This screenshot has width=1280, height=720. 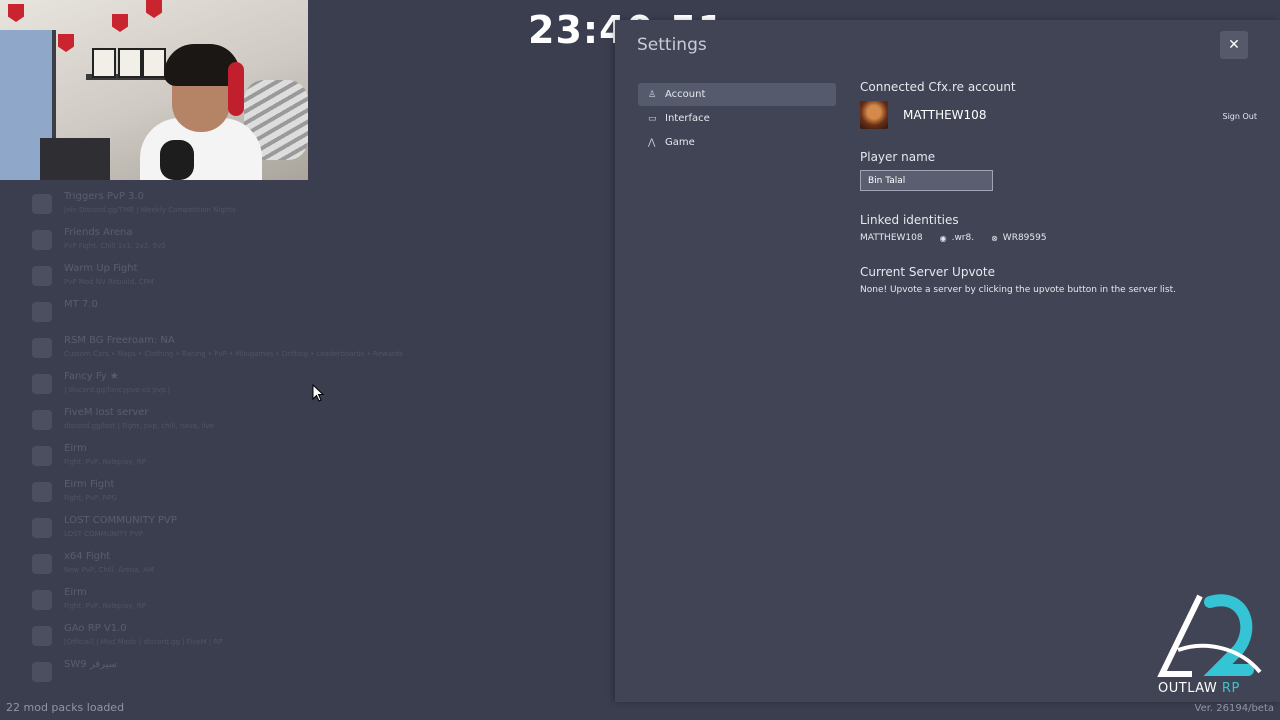 I want to click on account-row: MATTHEW108, so click(x=1060, y=115).